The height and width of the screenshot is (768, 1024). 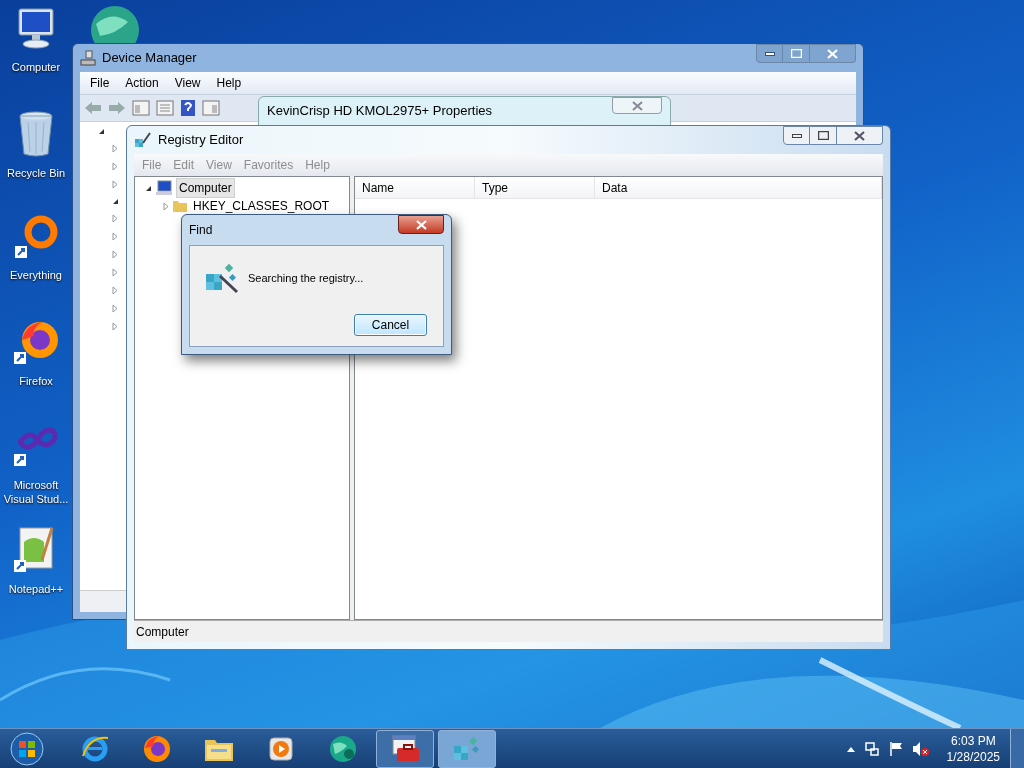 I want to click on window-title: Registry Editor, so click(x=201, y=140).